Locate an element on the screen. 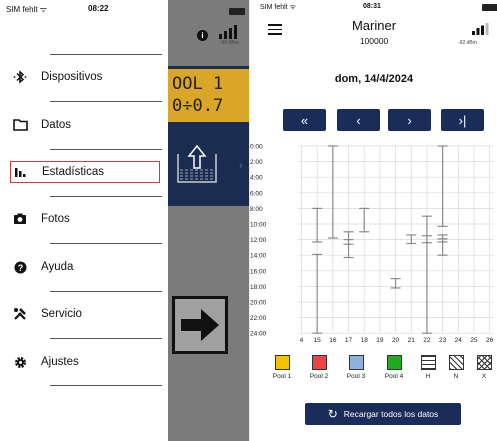 The width and height of the screenshot is (497, 441). info-icon: i is located at coordinates (202, 35).